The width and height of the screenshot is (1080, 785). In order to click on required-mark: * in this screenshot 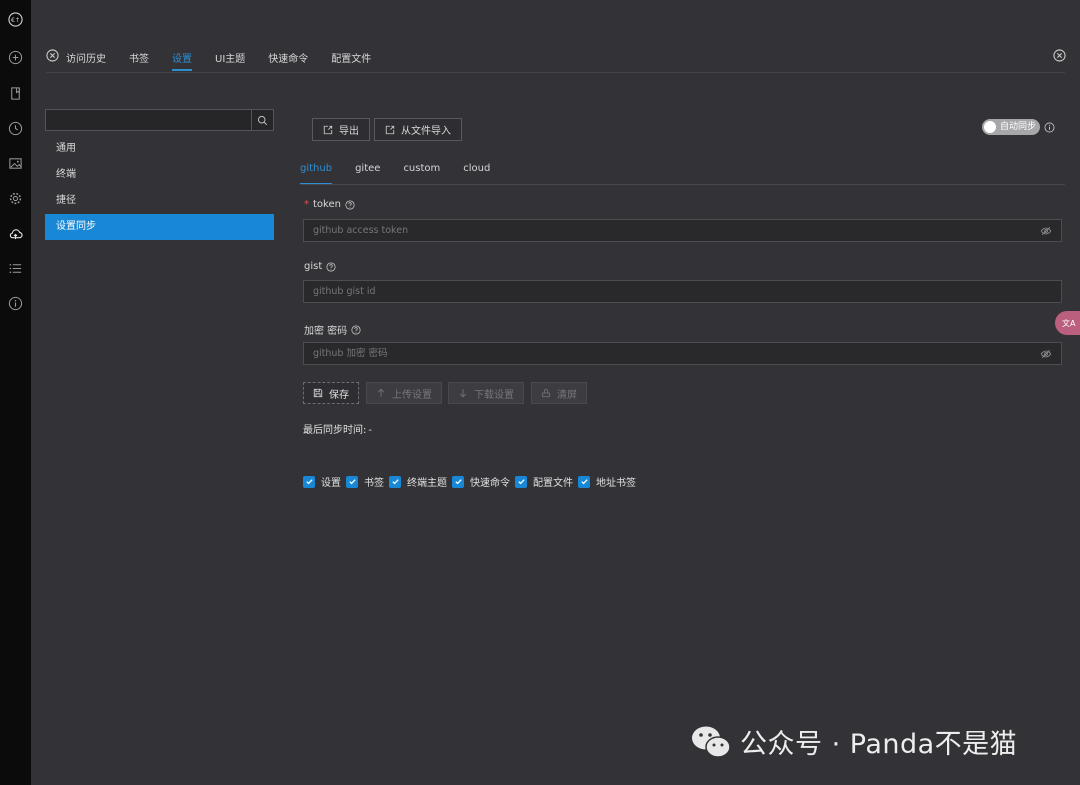, I will do `click(306, 204)`.